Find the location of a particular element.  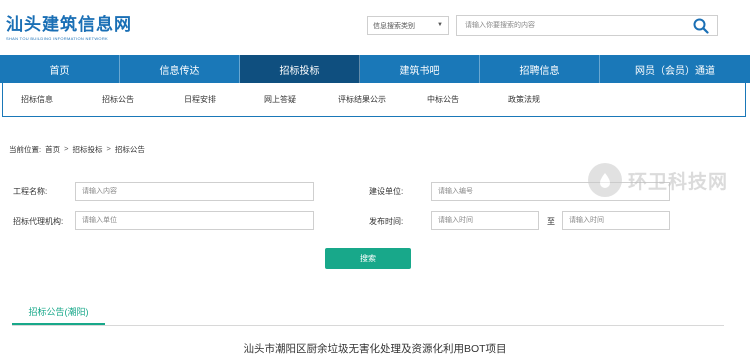

search-button: 搜索 is located at coordinates (368, 258).